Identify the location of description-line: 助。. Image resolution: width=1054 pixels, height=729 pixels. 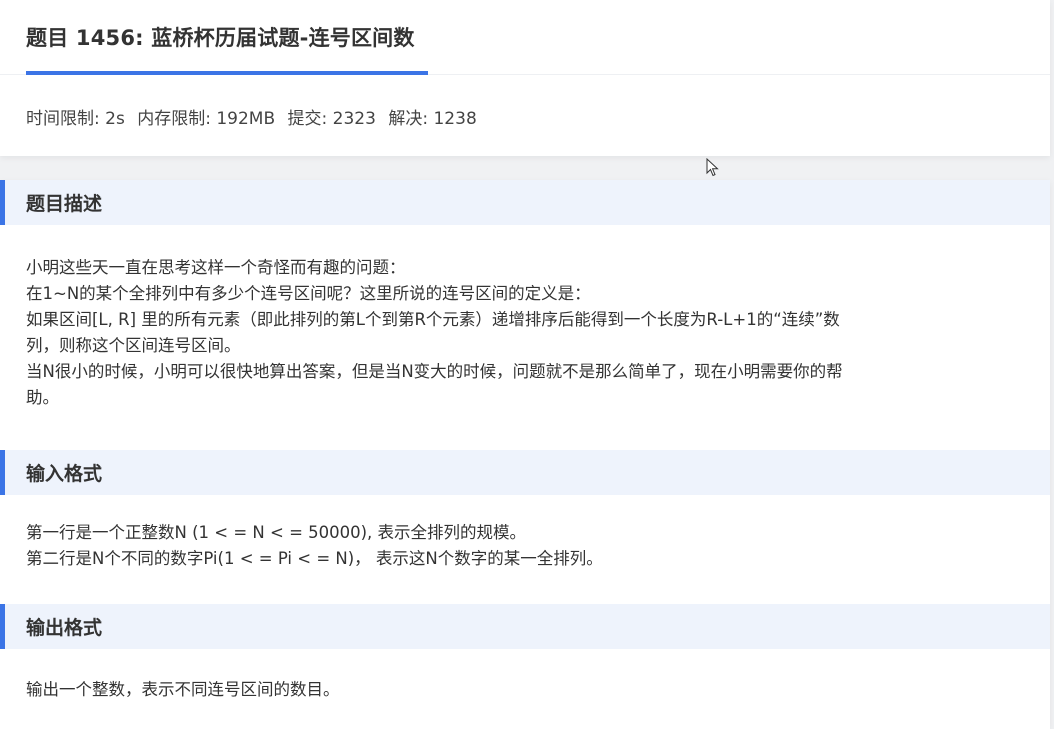
(42, 397).